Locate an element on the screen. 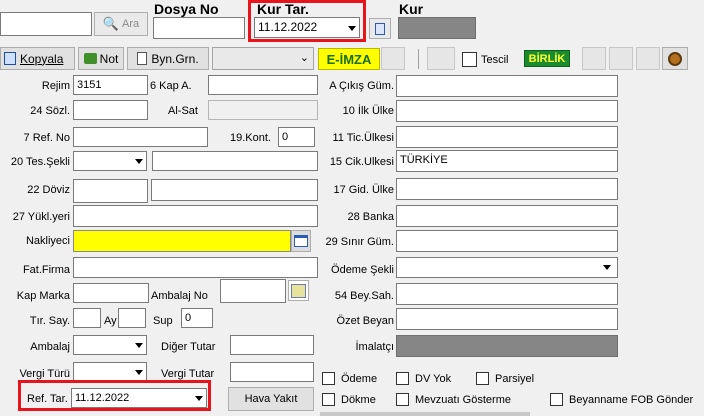 The height and width of the screenshot is (416, 704). parsiyel-checkbox is located at coordinates (482, 378).